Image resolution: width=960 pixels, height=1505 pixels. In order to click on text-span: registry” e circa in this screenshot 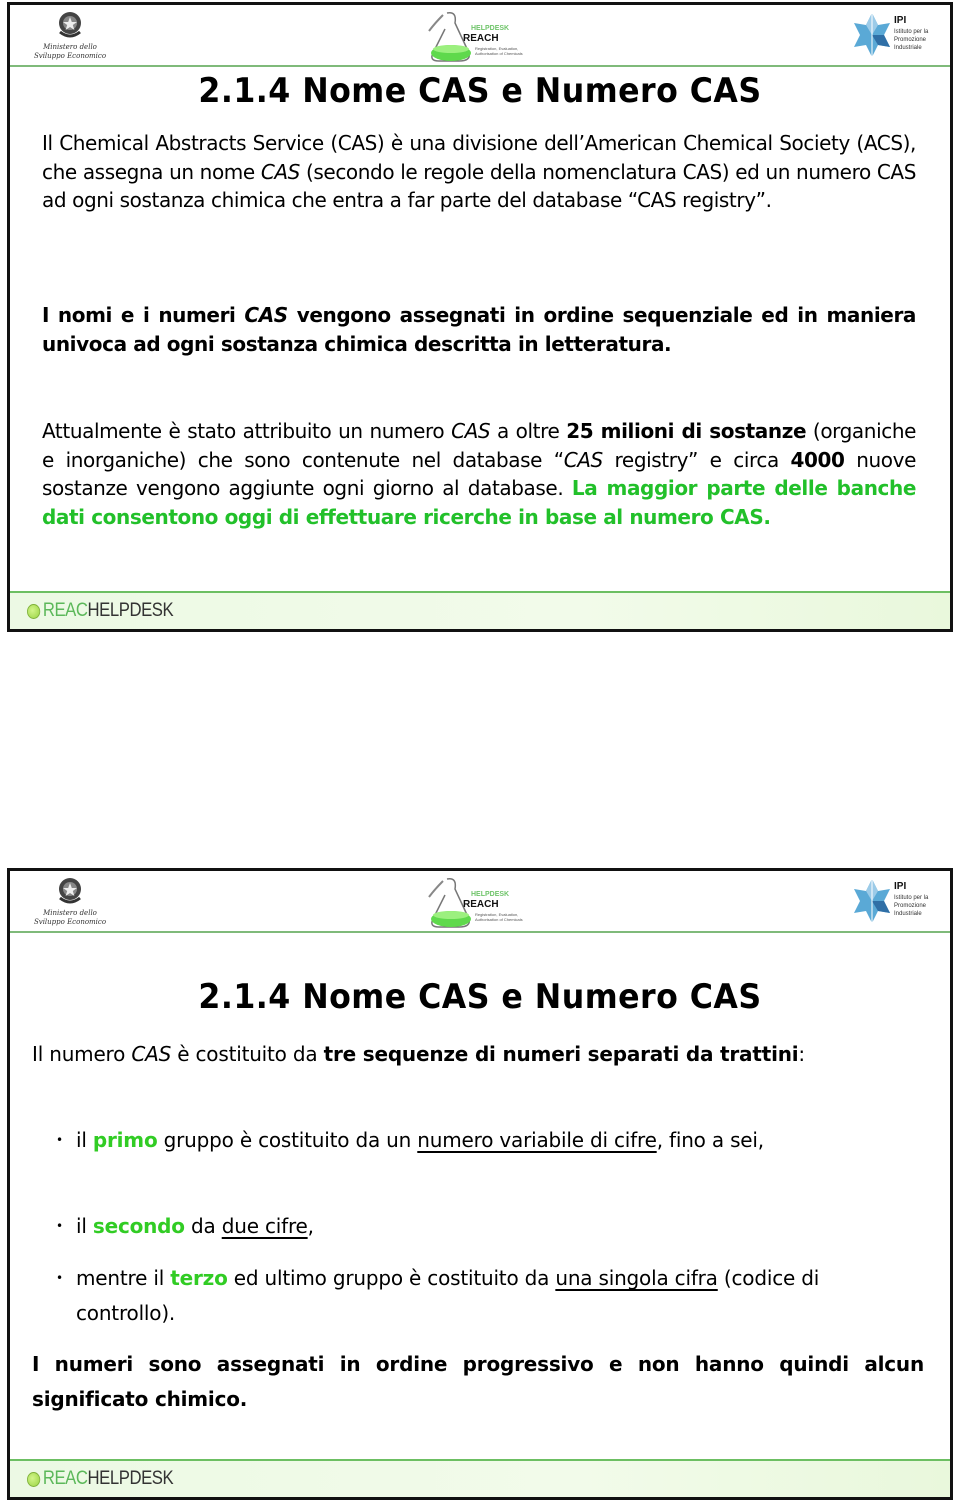, I will do `click(696, 459)`.